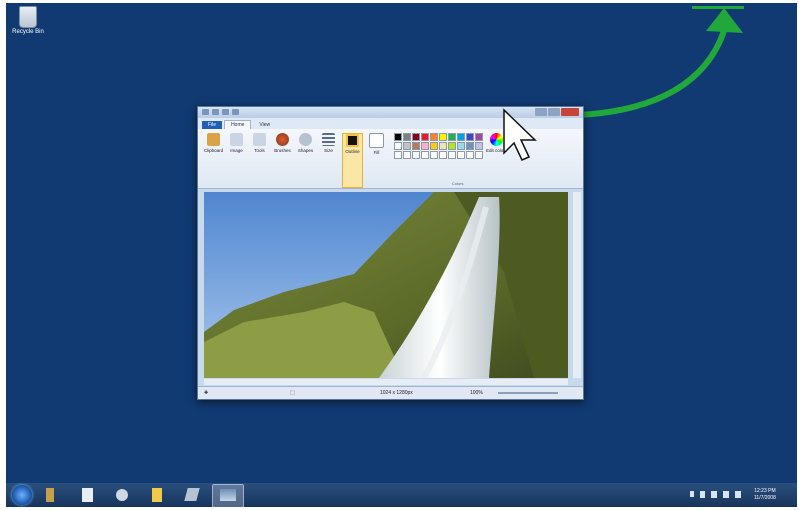 This screenshot has width=799, height=510. What do you see at coordinates (738, 494) in the screenshot?
I see `tray-volume-icon` at bounding box center [738, 494].